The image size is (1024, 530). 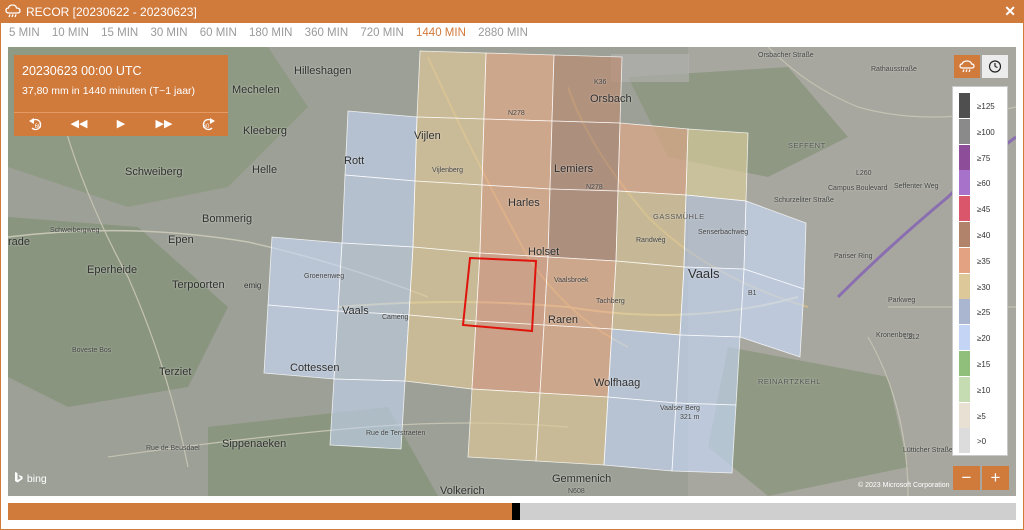 I want to click on map-label-schweiberg: Schweiberg, so click(x=154, y=172).